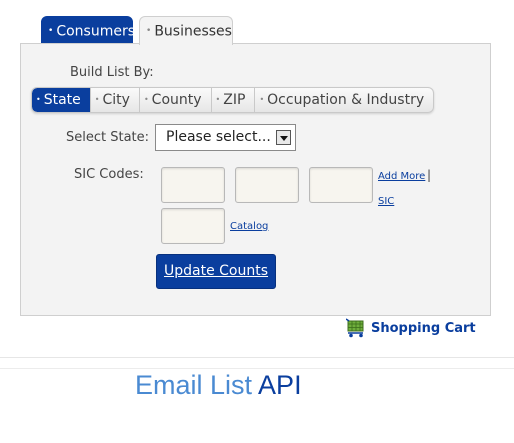 This screenshot has height=443, width=514. I want to click on shopping-cart-link: Shopping Cart, so click(411, 328).